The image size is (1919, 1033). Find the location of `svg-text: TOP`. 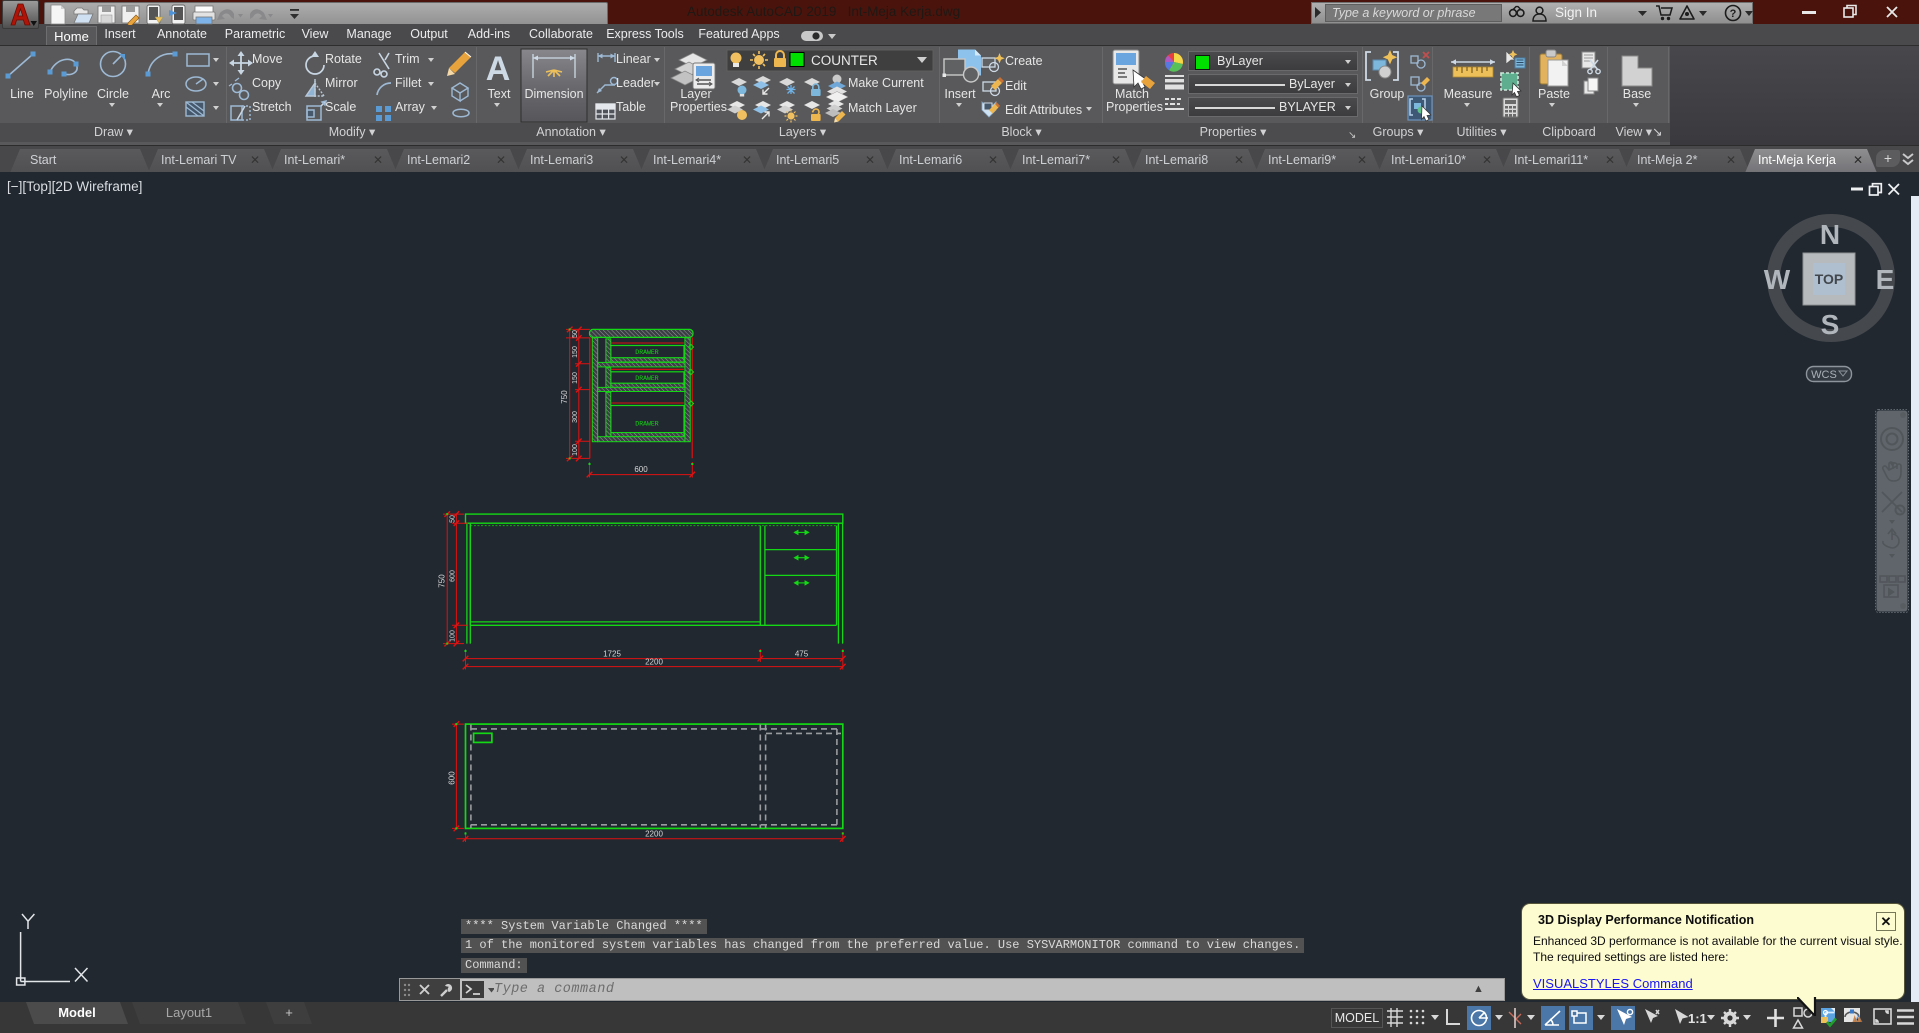

svg-text: TOP is located at coordinates (1829, 279).